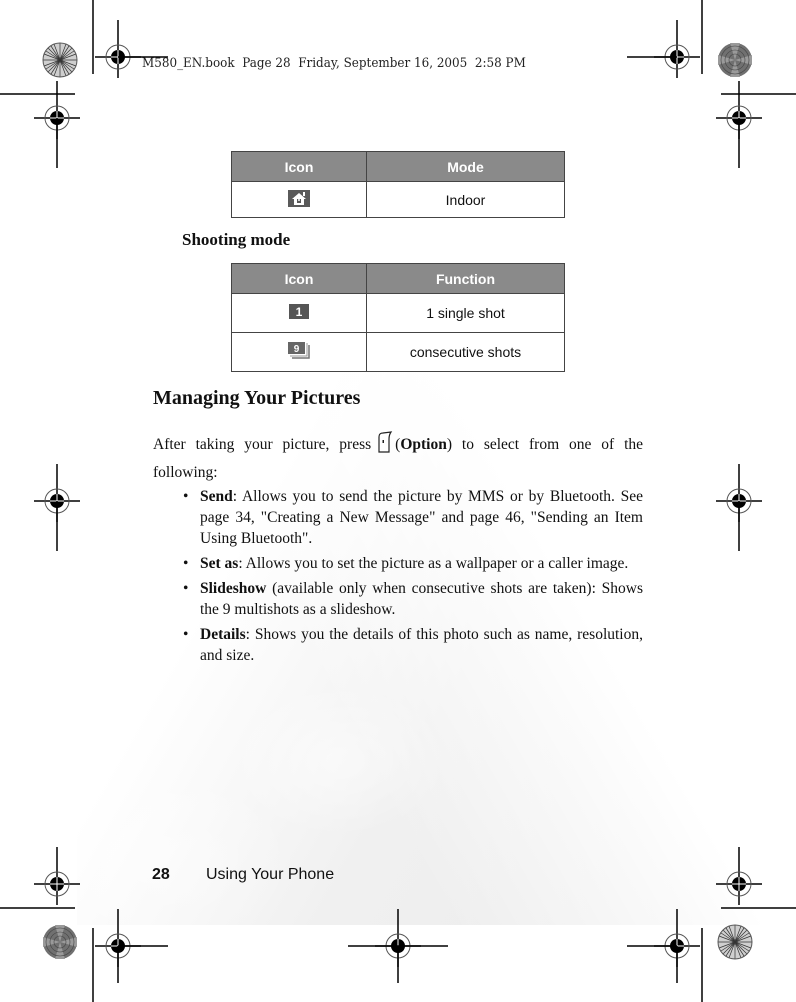 Image resolution: width=796 pixels, height=1002 pixels. What do you see at coordinates (223, 634) in the screenshot?
I see `option-term: Details` at bounding box center [223, 634].